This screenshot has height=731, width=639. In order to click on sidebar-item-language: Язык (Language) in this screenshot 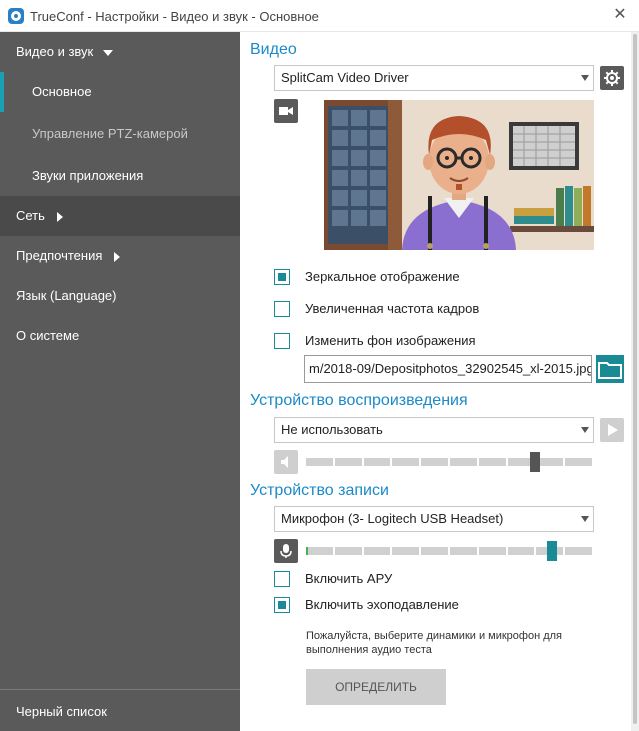, I will do `click(120, 296)`.